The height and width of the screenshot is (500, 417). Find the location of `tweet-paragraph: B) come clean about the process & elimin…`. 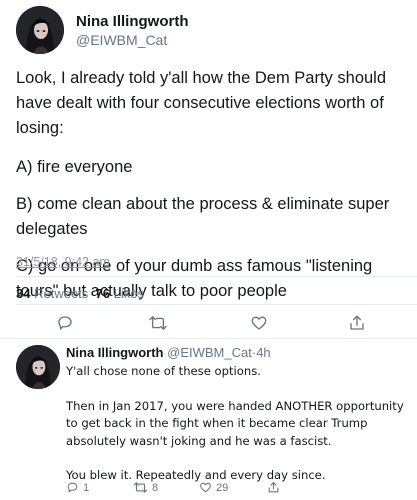

tweet-paragraph: B) come clean about the process & elimin… is located at coordinates (203, 216).